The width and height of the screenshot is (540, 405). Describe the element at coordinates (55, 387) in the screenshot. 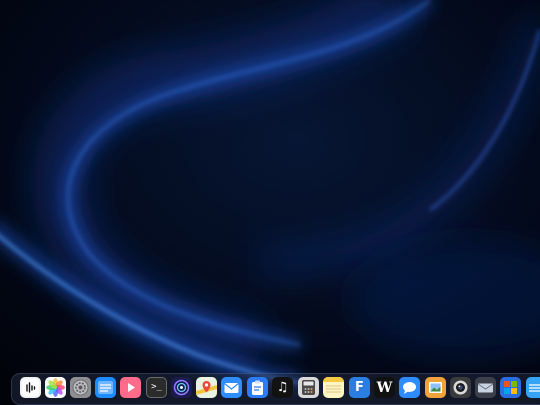

I see `photos-icon` at that location.